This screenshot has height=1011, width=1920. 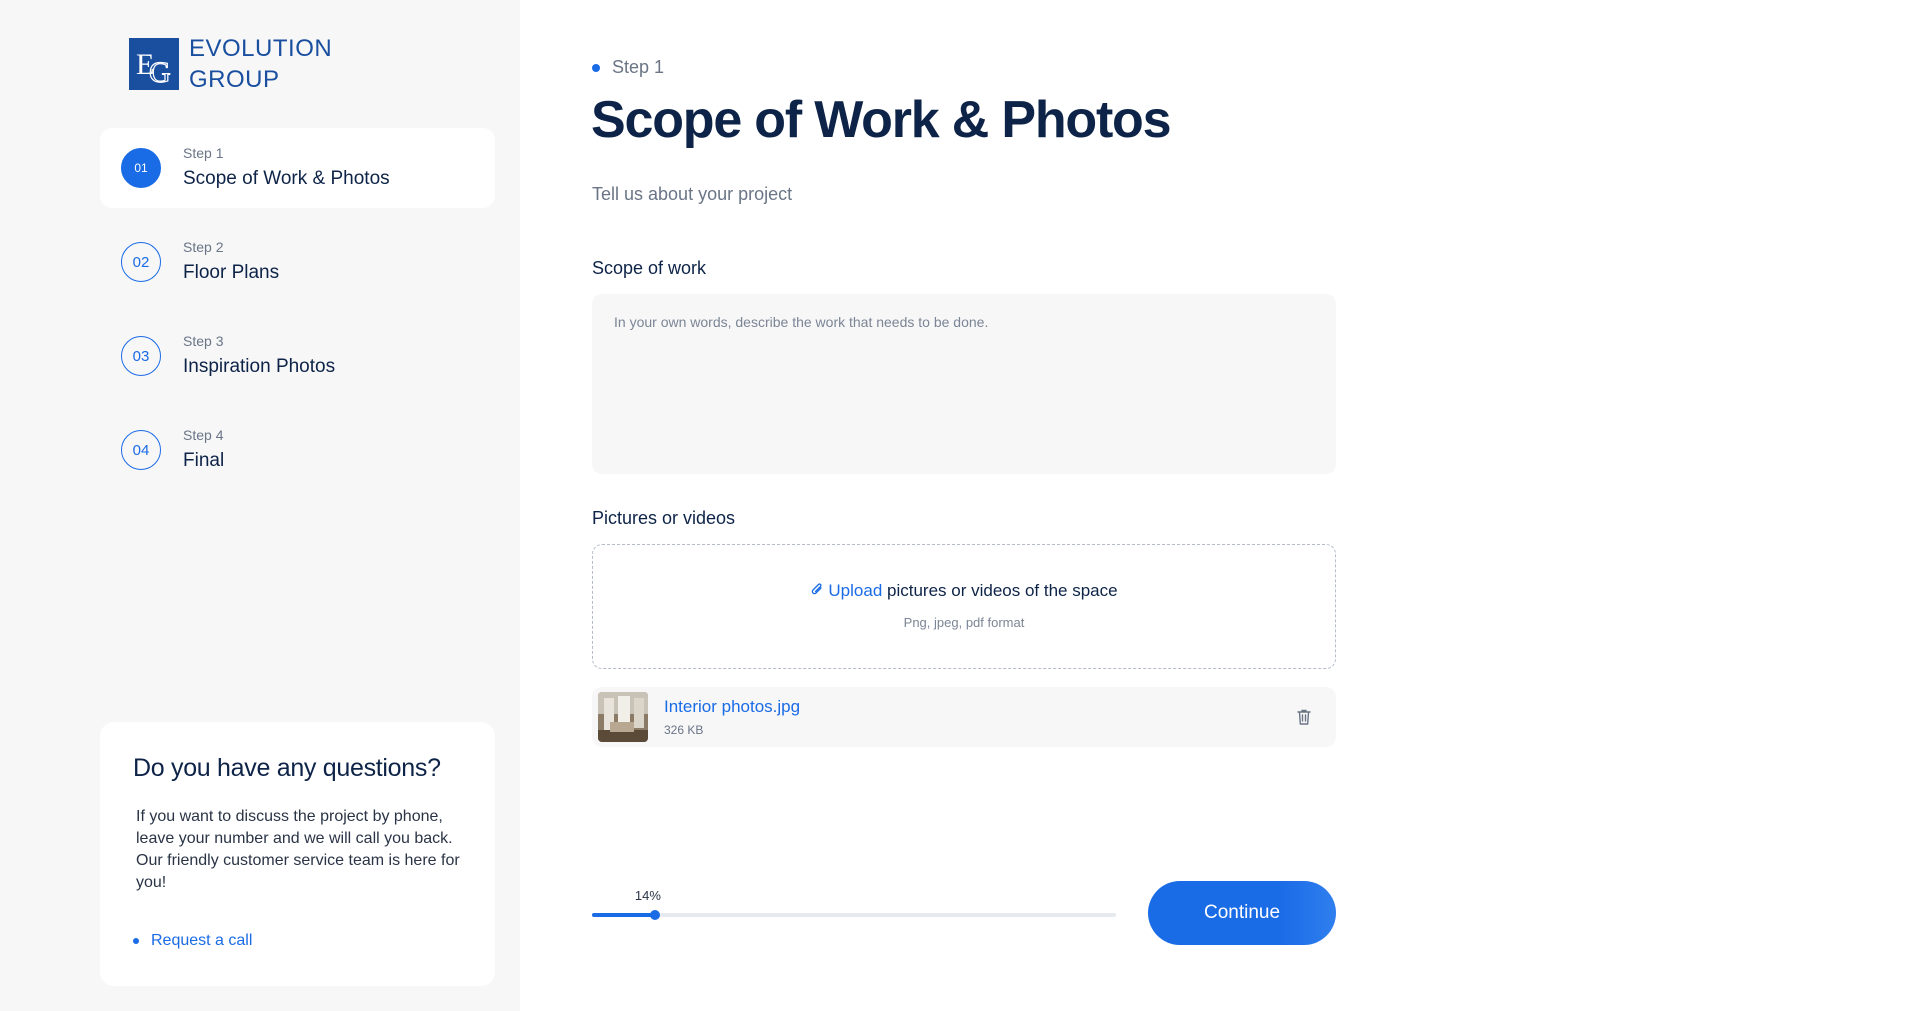 I want to click on paperclip-icon, so click(x=817, y=592).